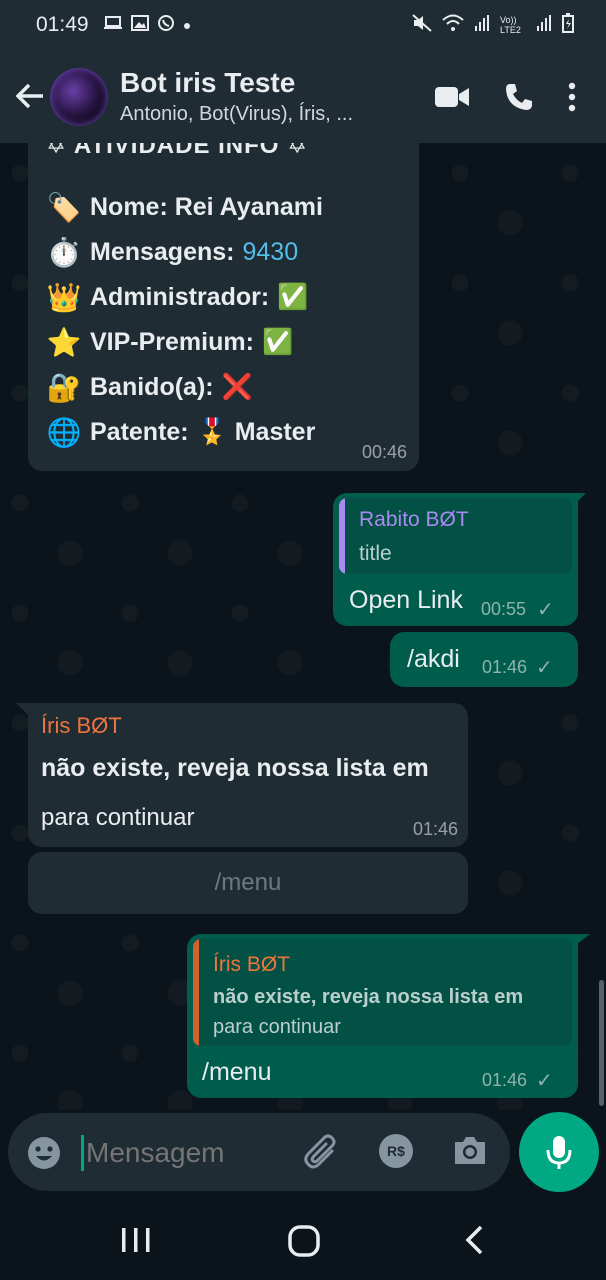  Describe the element at coordinates (455, 536) in the screenshot. I see `quoted-message: Rabito BØT title` at that location.